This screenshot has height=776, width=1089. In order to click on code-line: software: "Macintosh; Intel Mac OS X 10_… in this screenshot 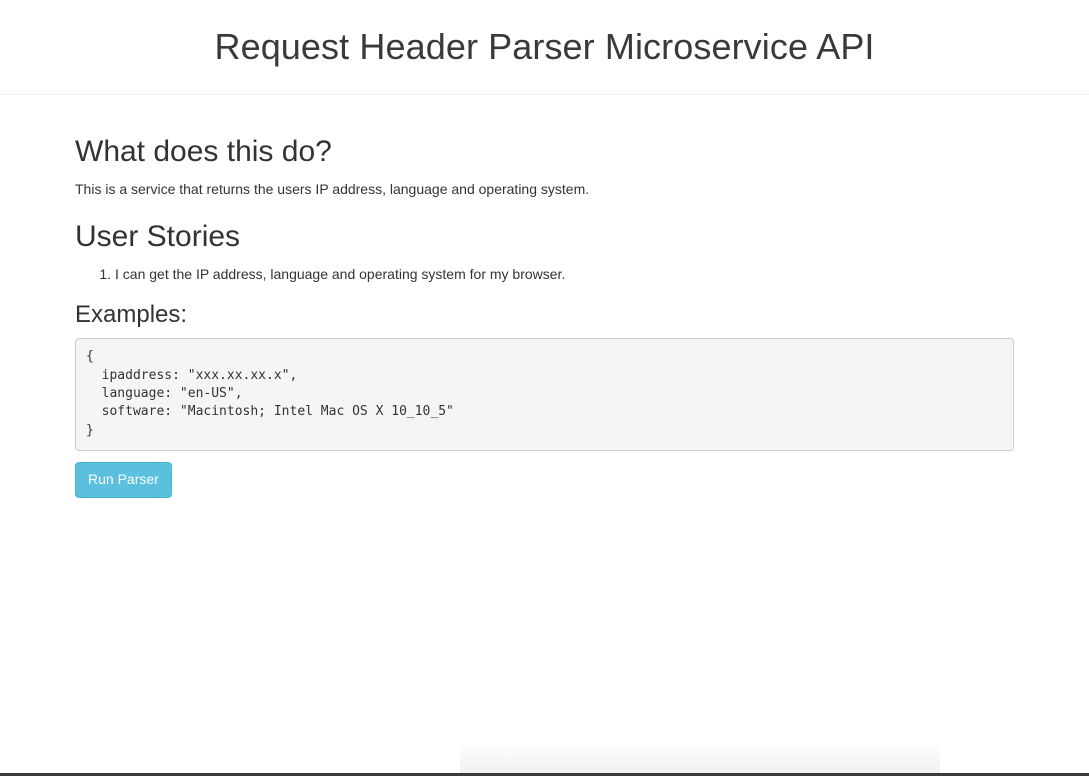, I will do `click(270, 412)`.